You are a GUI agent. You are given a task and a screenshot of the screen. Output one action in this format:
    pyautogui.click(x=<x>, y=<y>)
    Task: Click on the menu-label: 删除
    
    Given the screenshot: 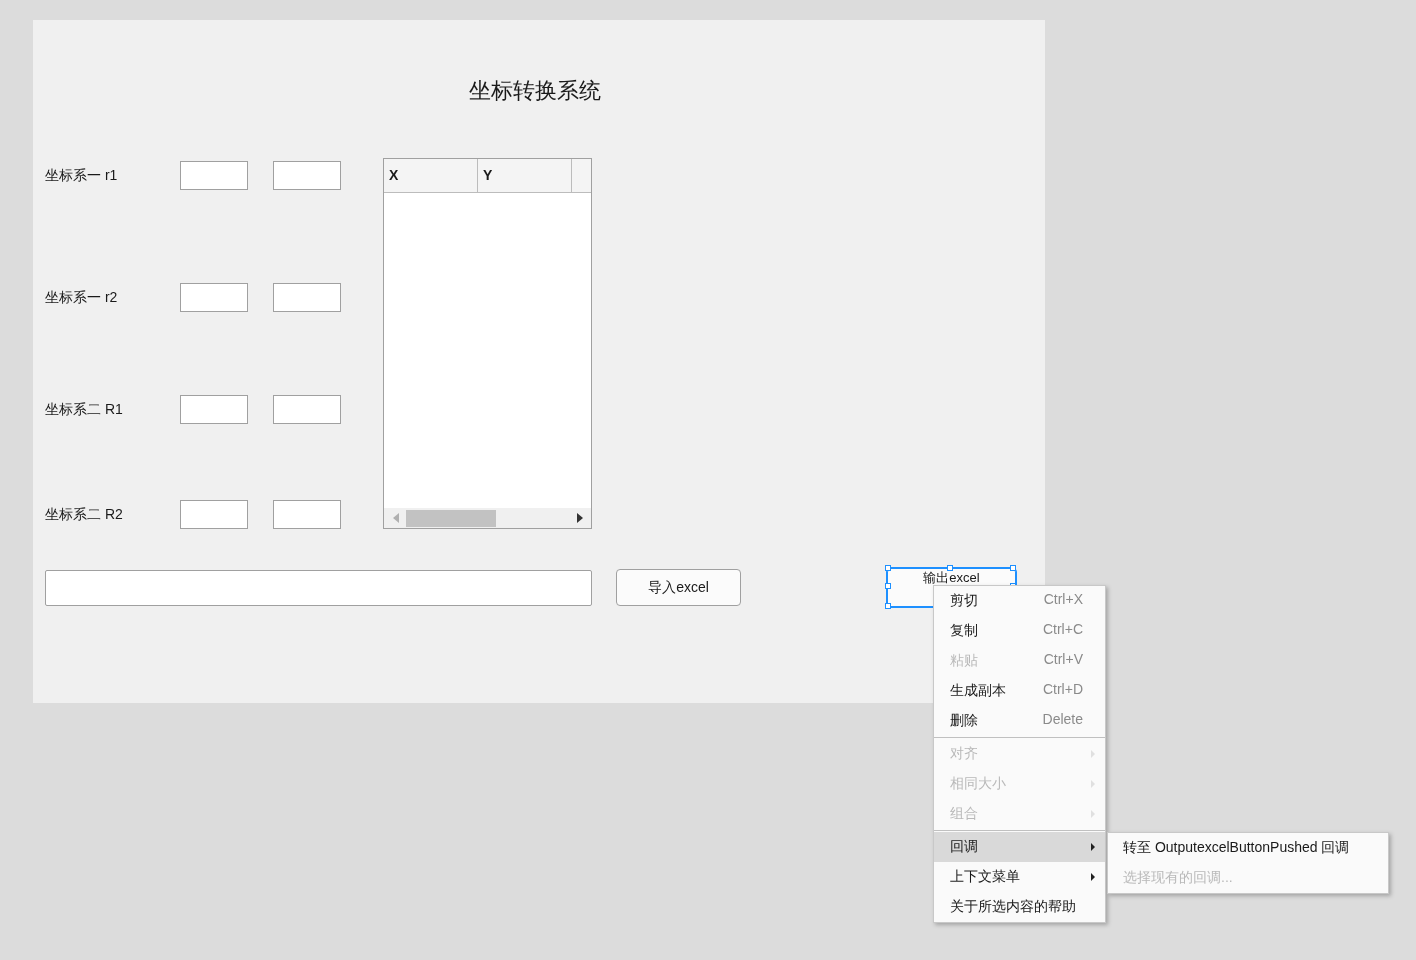 What is the action you would take?
    pyautogui.click(x=964, y=721)
    